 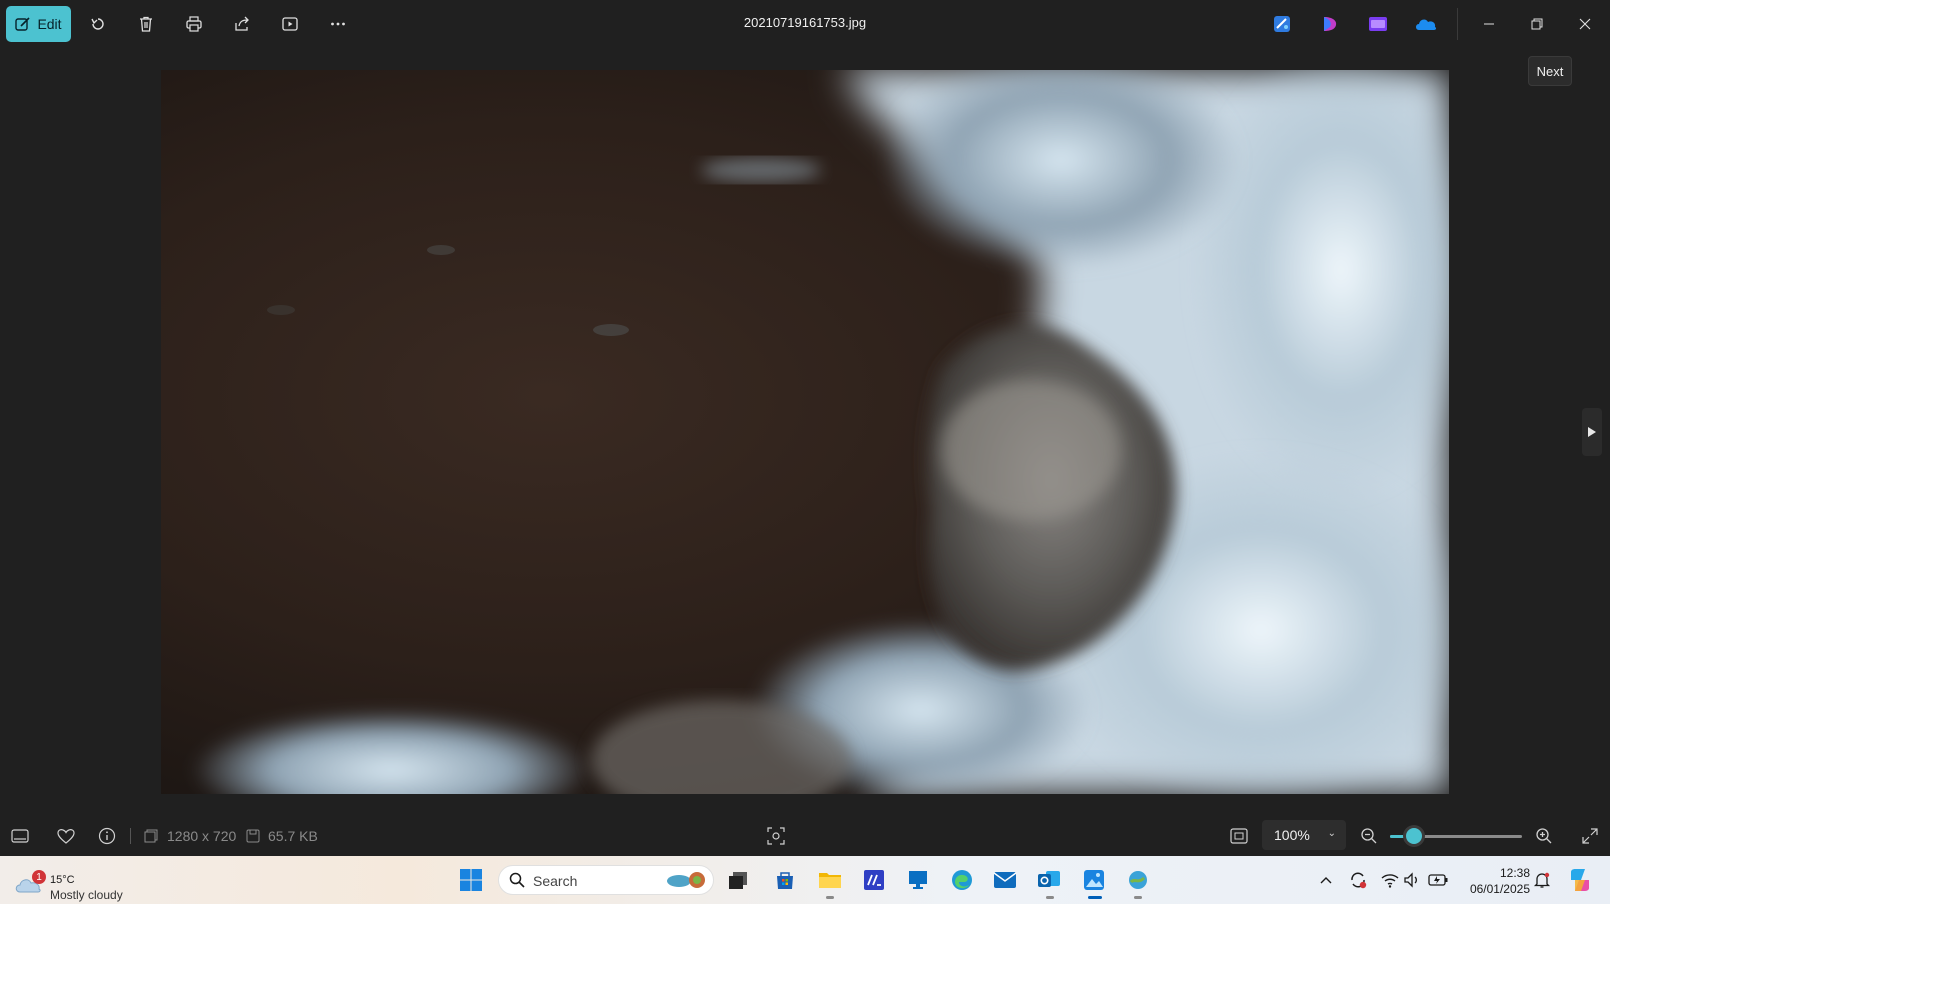 What do you see at coordinates (86, 895) in the screenshot?
I see `weather-description: Mostly cloudy` at bounding box center [86, 895].